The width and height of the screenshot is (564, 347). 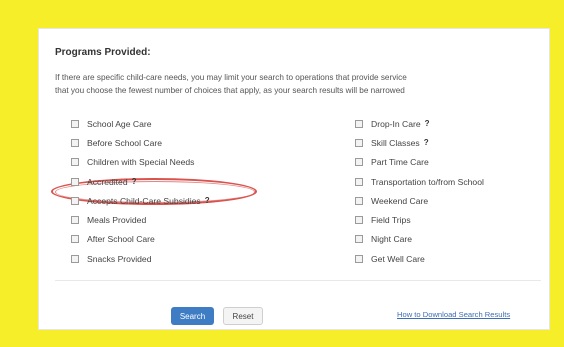 I want to click on option-label: Before School Care, so click(x=124, y=142).